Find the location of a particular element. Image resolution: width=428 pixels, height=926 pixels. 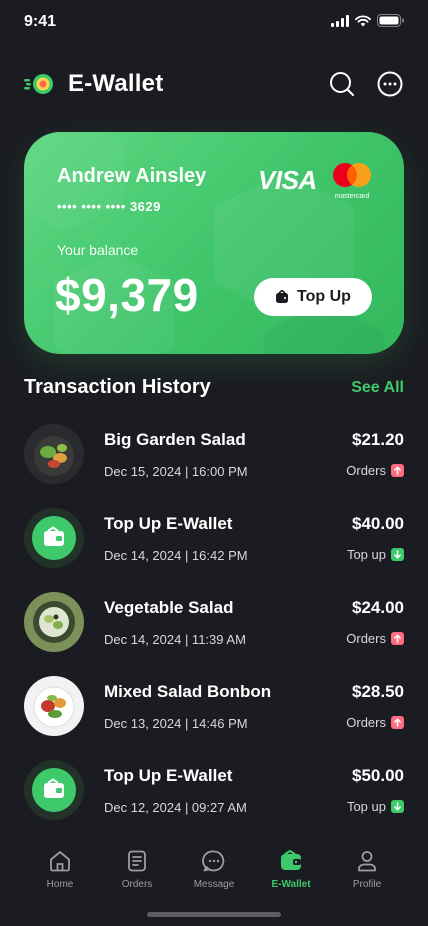

nav-label: Profile is located at coordinates (367, 884).